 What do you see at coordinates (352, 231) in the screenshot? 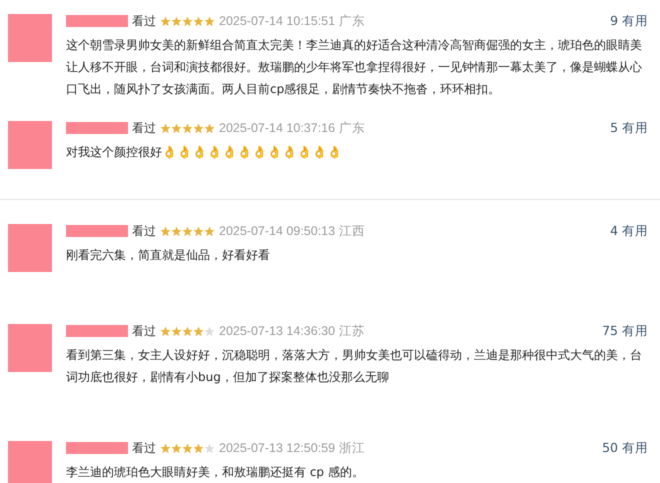
I see `review-location: 江西` at bounding box center [352, 231].